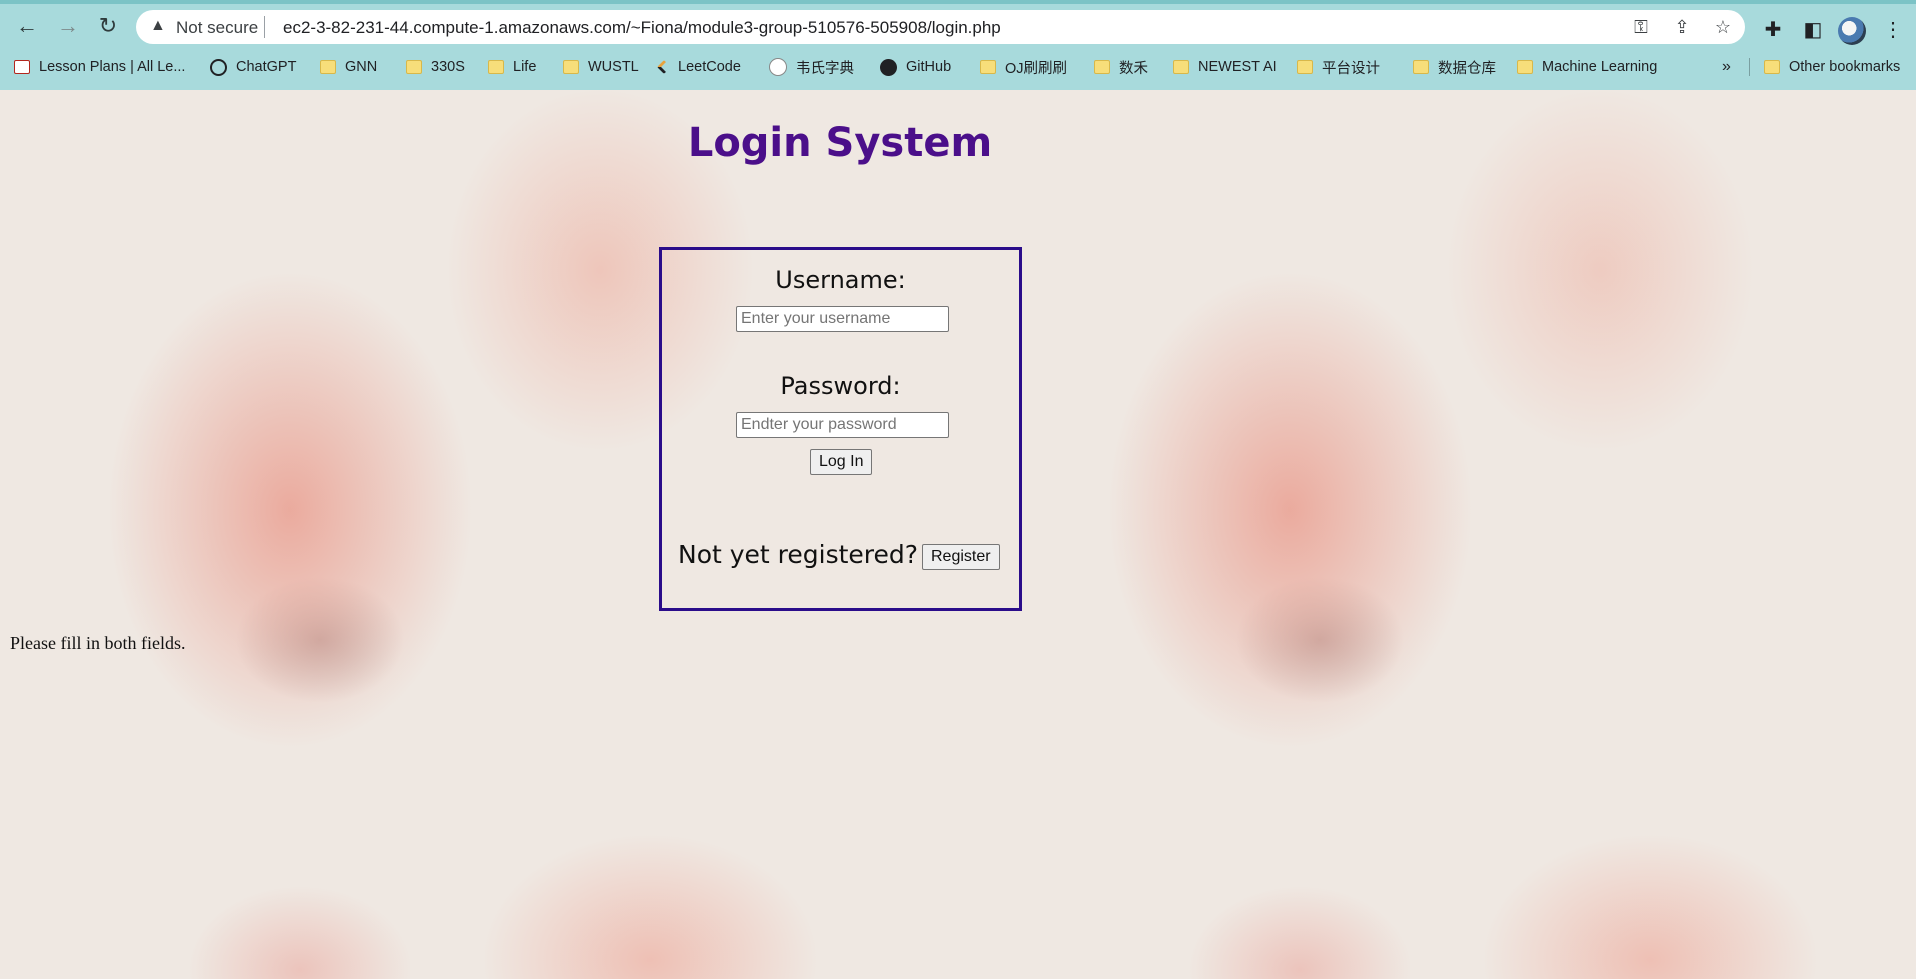 The height and width of the screenshot is (979, 1916). Describe the element at coordinates (840, 280) in the screenshot. I see `username-label: Username:` at that location.